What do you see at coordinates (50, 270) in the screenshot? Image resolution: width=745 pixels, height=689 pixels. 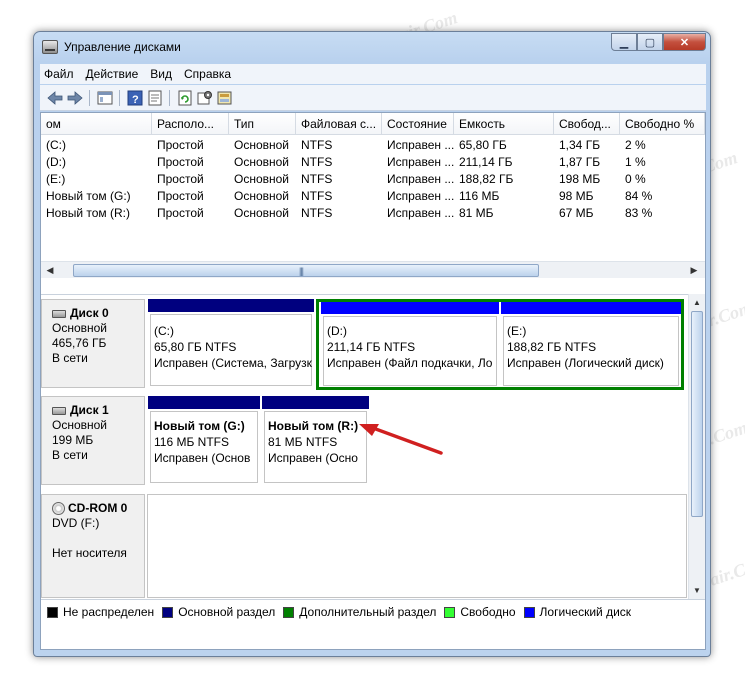 I see `scroll-left-icon: ◀` at bounding box center [50, 270].